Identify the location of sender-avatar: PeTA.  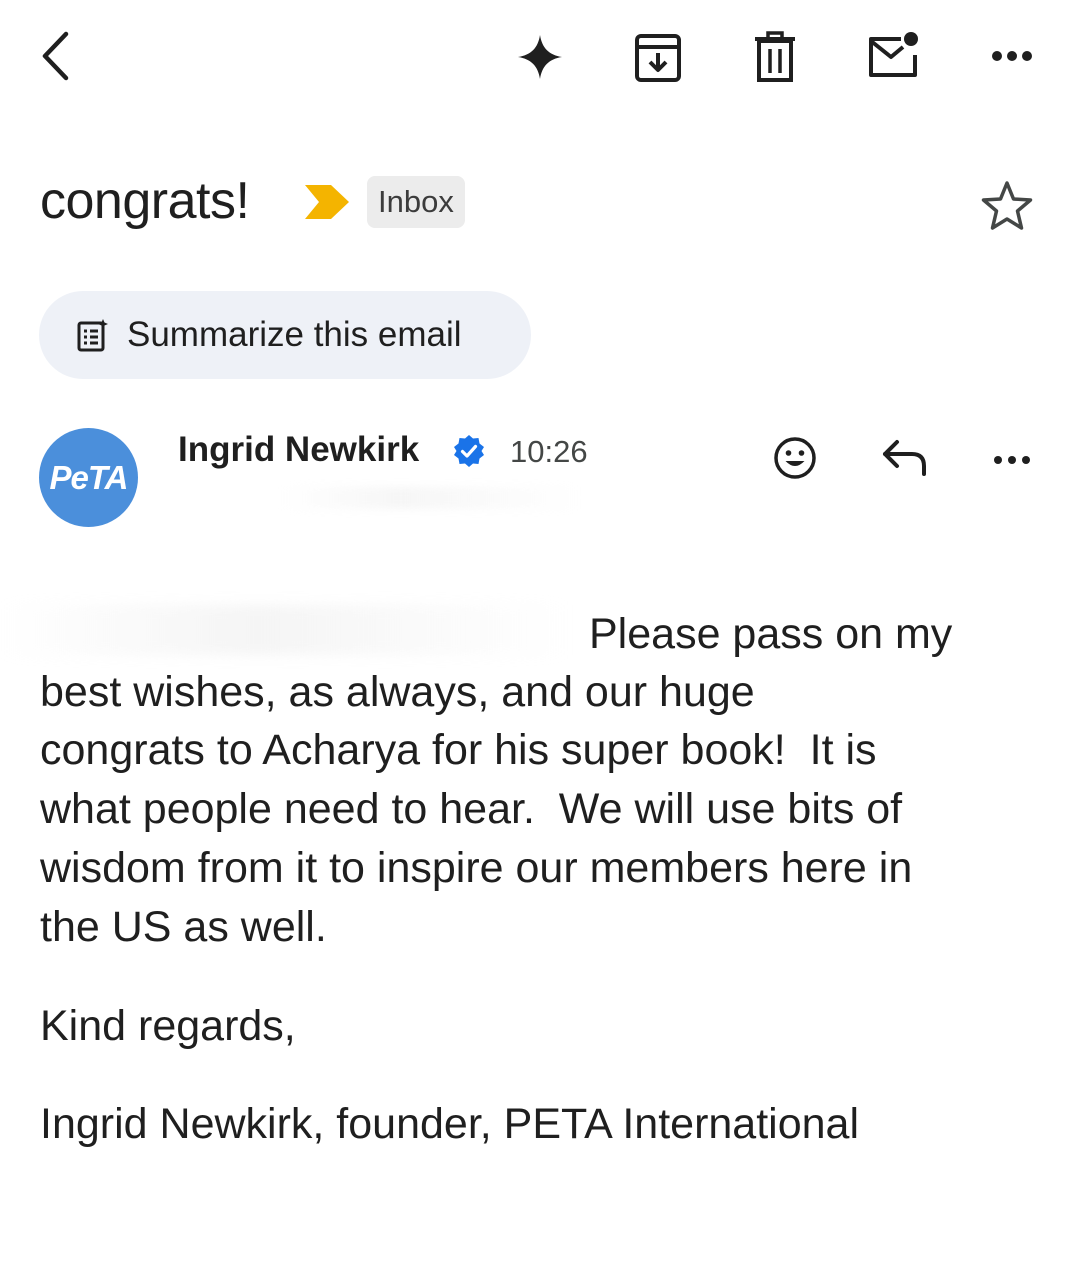
(88, 477).